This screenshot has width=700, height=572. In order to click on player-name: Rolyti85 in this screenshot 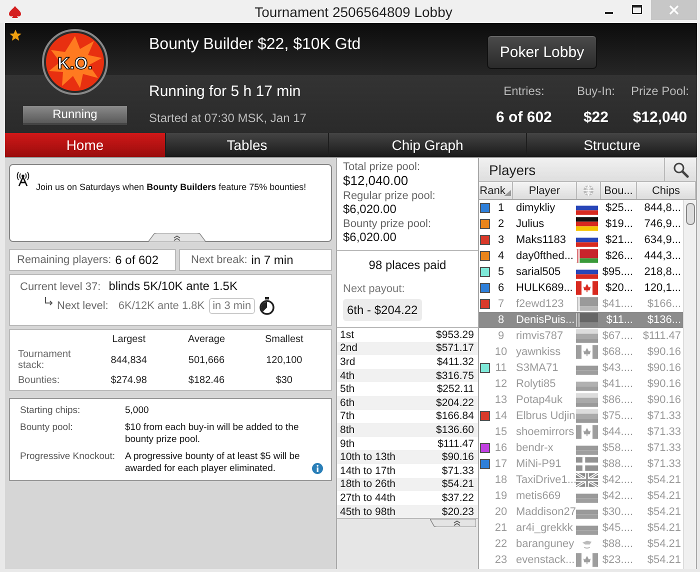, I will do `click(543, 384)`.